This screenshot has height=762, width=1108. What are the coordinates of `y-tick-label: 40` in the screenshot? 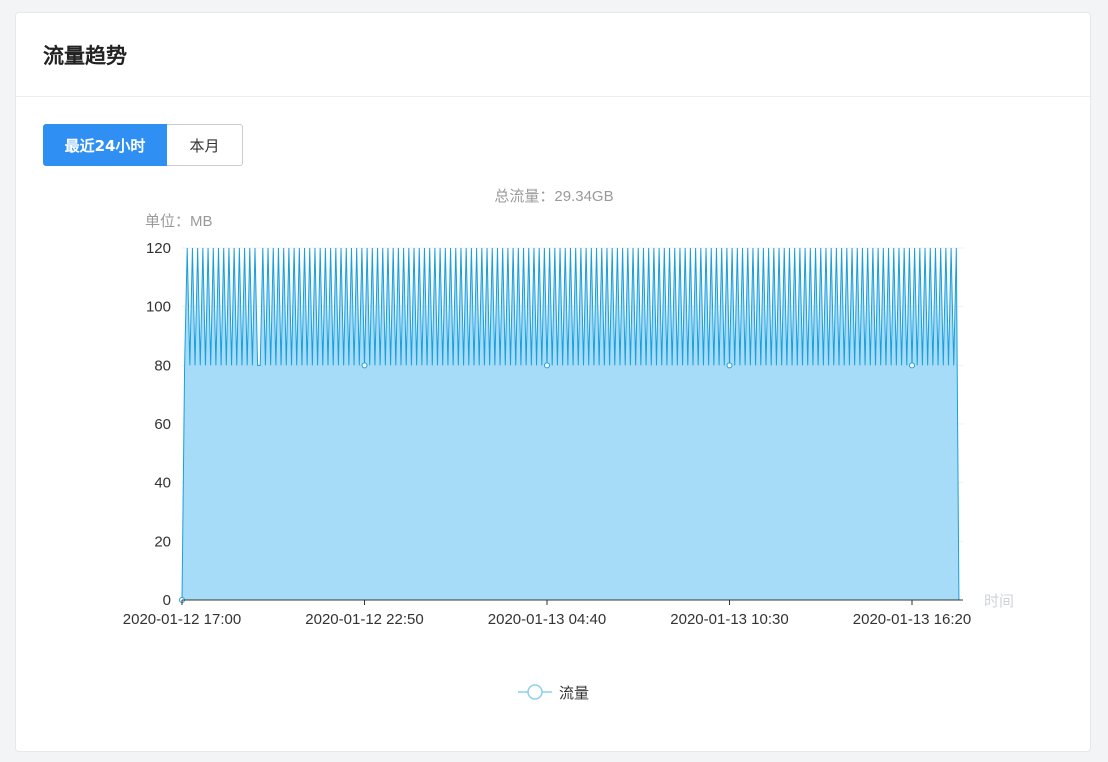 It's located at (162, 483).